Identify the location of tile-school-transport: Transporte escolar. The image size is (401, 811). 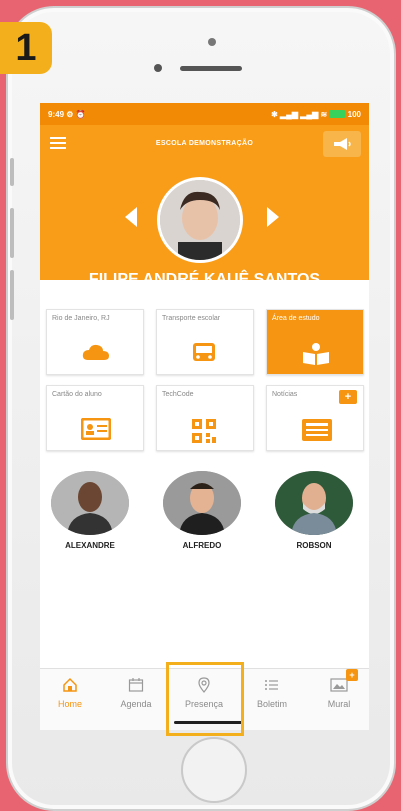
(205, 342).